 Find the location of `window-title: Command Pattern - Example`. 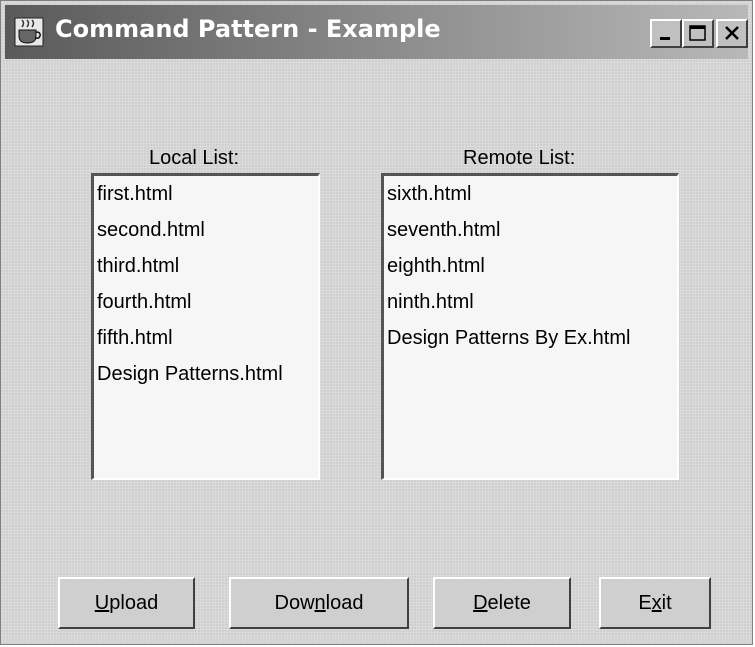

window-title: Command Pattern - Example is located at coordinates (248, 29).